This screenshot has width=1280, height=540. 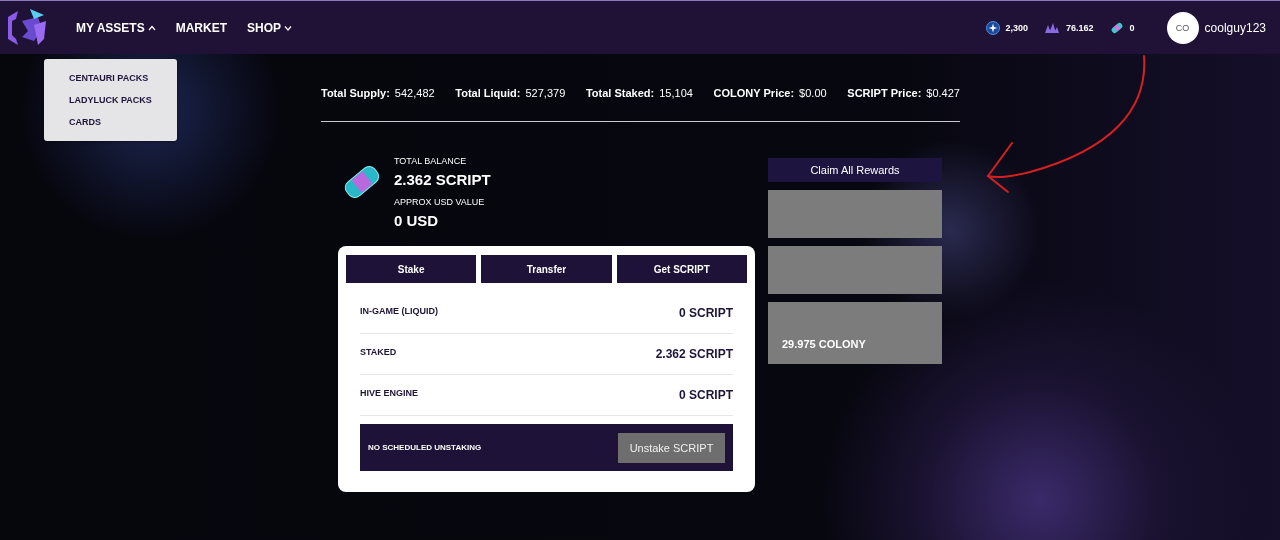 What do you see at coordinates (399, 311) in the screenshot?
I see `holding-label: IN-GAME (LIQUID)` at bounding box center [399, 311].